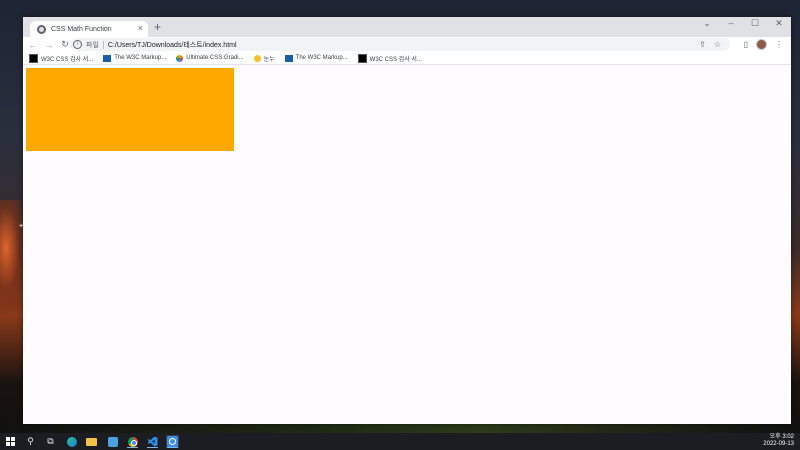 The height and width of the screenshot is (450, 800). I want to click on window-controls: ⌄ – ☐ ✕, so click(743, 27).